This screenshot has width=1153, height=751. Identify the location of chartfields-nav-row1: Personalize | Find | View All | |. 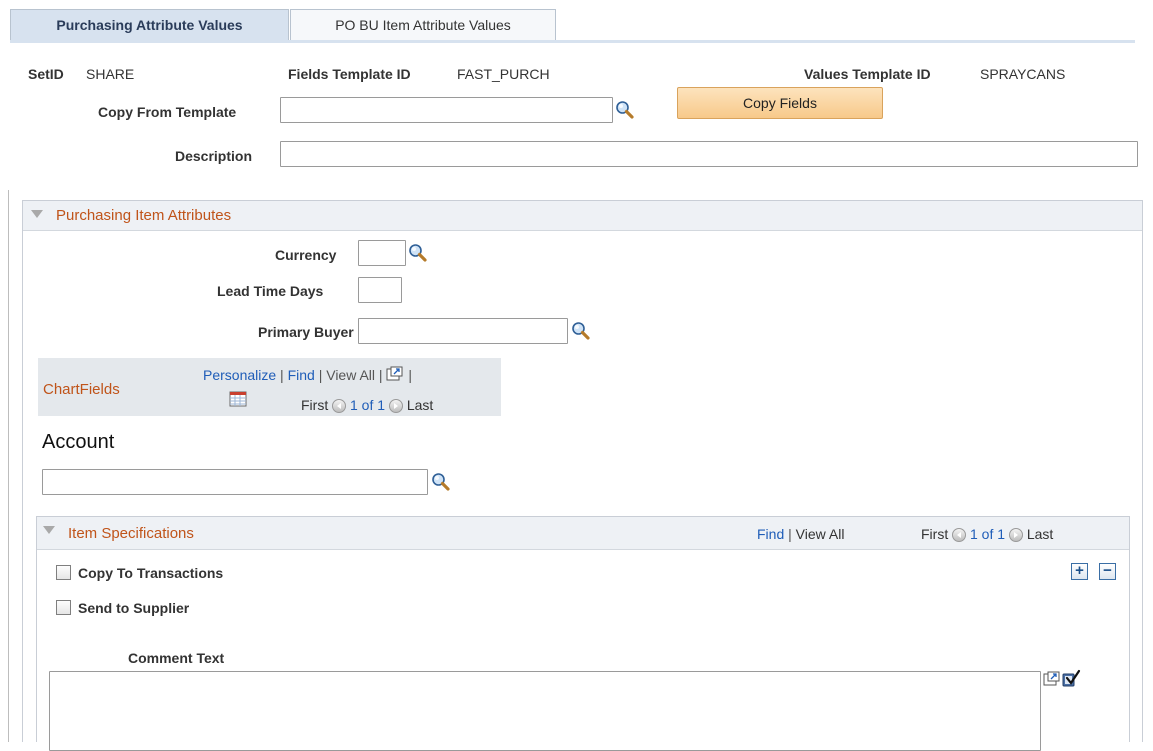
(307, 374).